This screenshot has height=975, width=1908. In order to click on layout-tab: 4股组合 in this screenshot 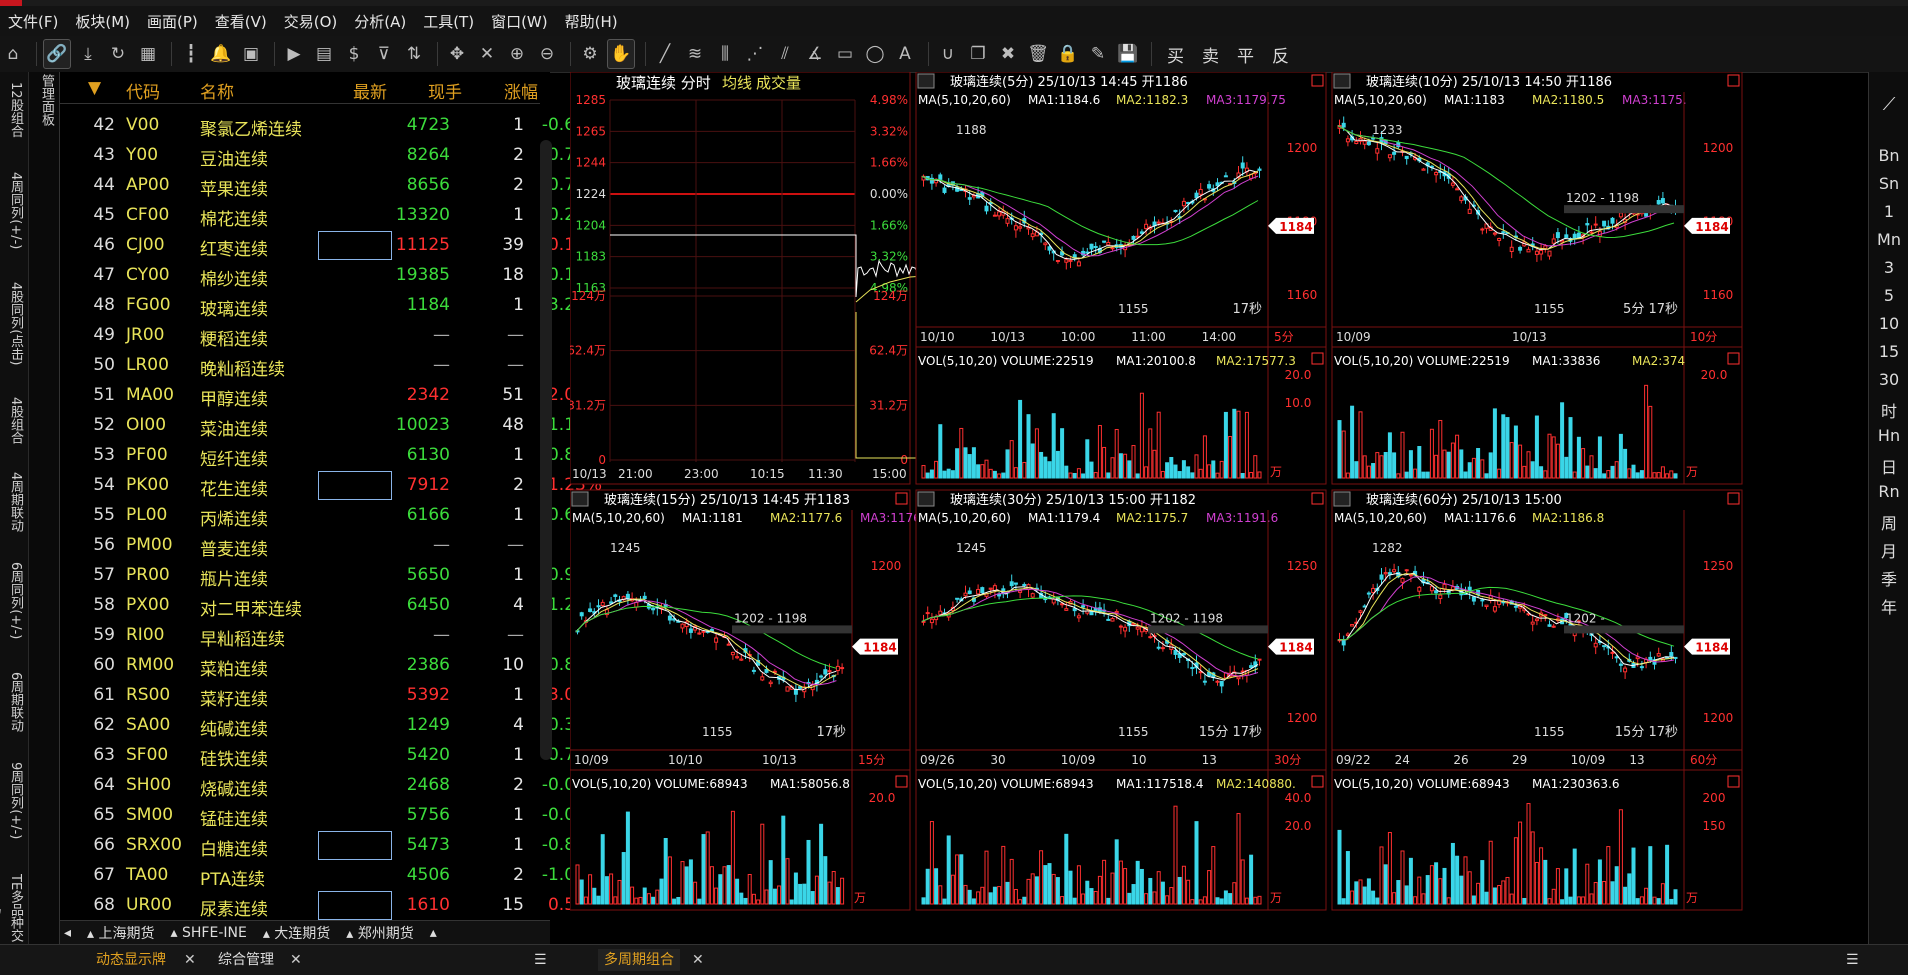, I will do `click(14, 420)`.